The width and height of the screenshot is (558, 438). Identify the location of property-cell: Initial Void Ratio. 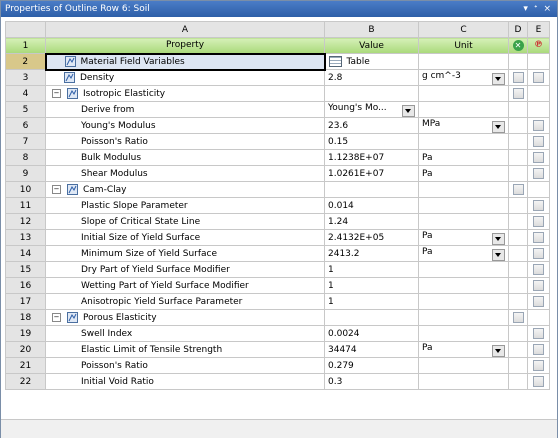
(185, 381).